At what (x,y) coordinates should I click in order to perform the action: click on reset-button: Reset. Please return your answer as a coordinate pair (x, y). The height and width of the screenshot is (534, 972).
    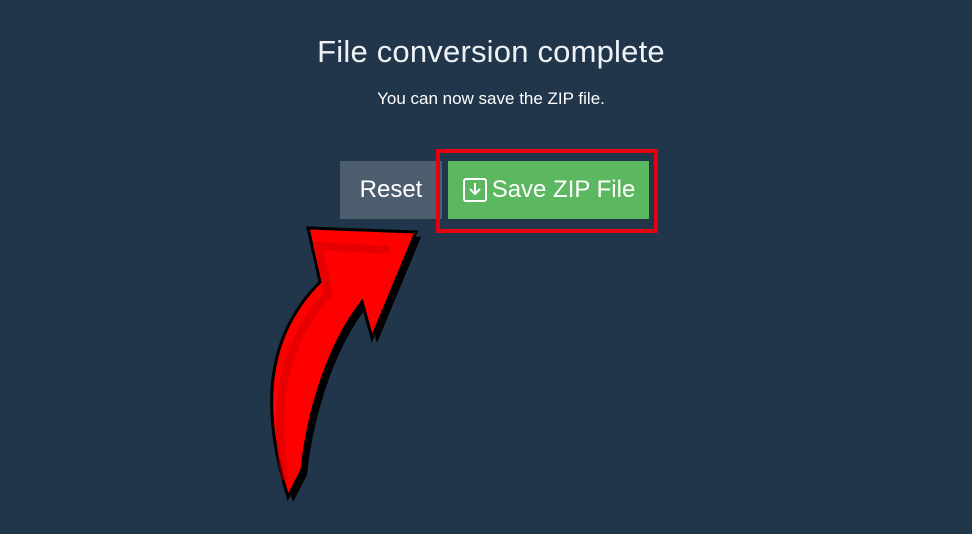
    Looking at the image, I should click on (391, 190).